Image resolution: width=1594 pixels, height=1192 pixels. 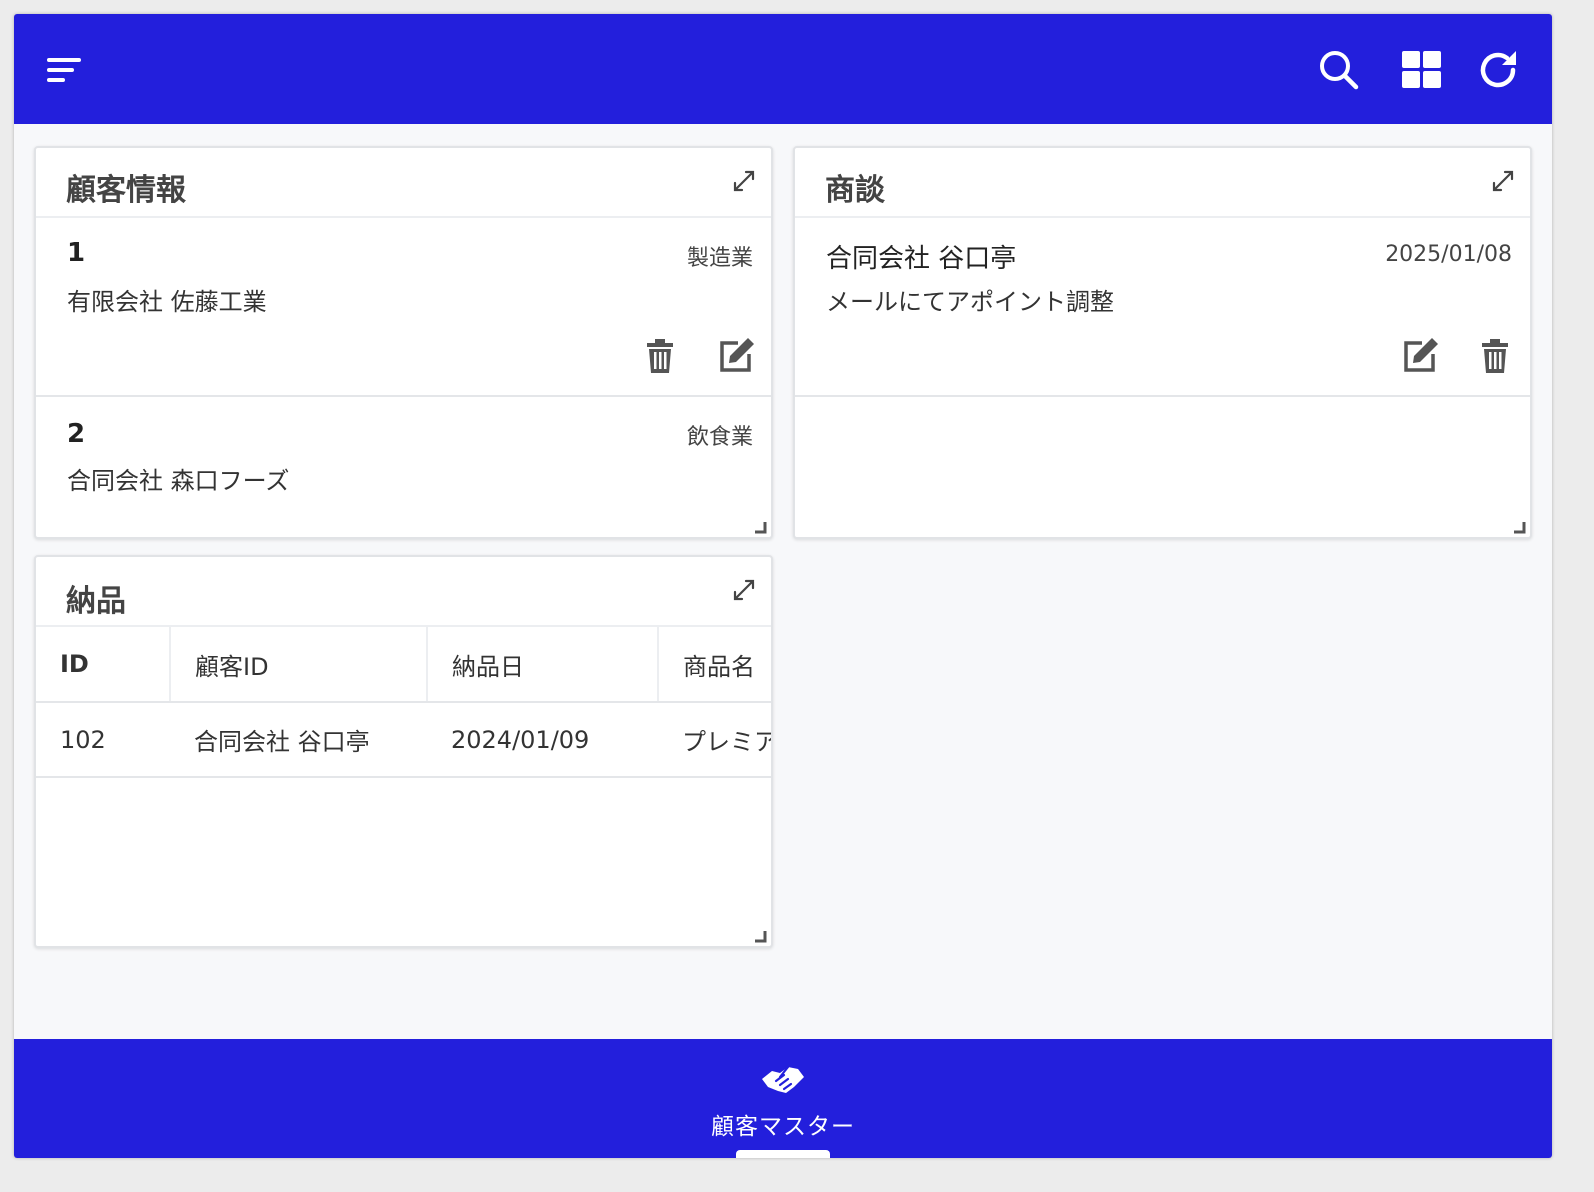 I want to click on menu-icon, so click(x=67, y=70).